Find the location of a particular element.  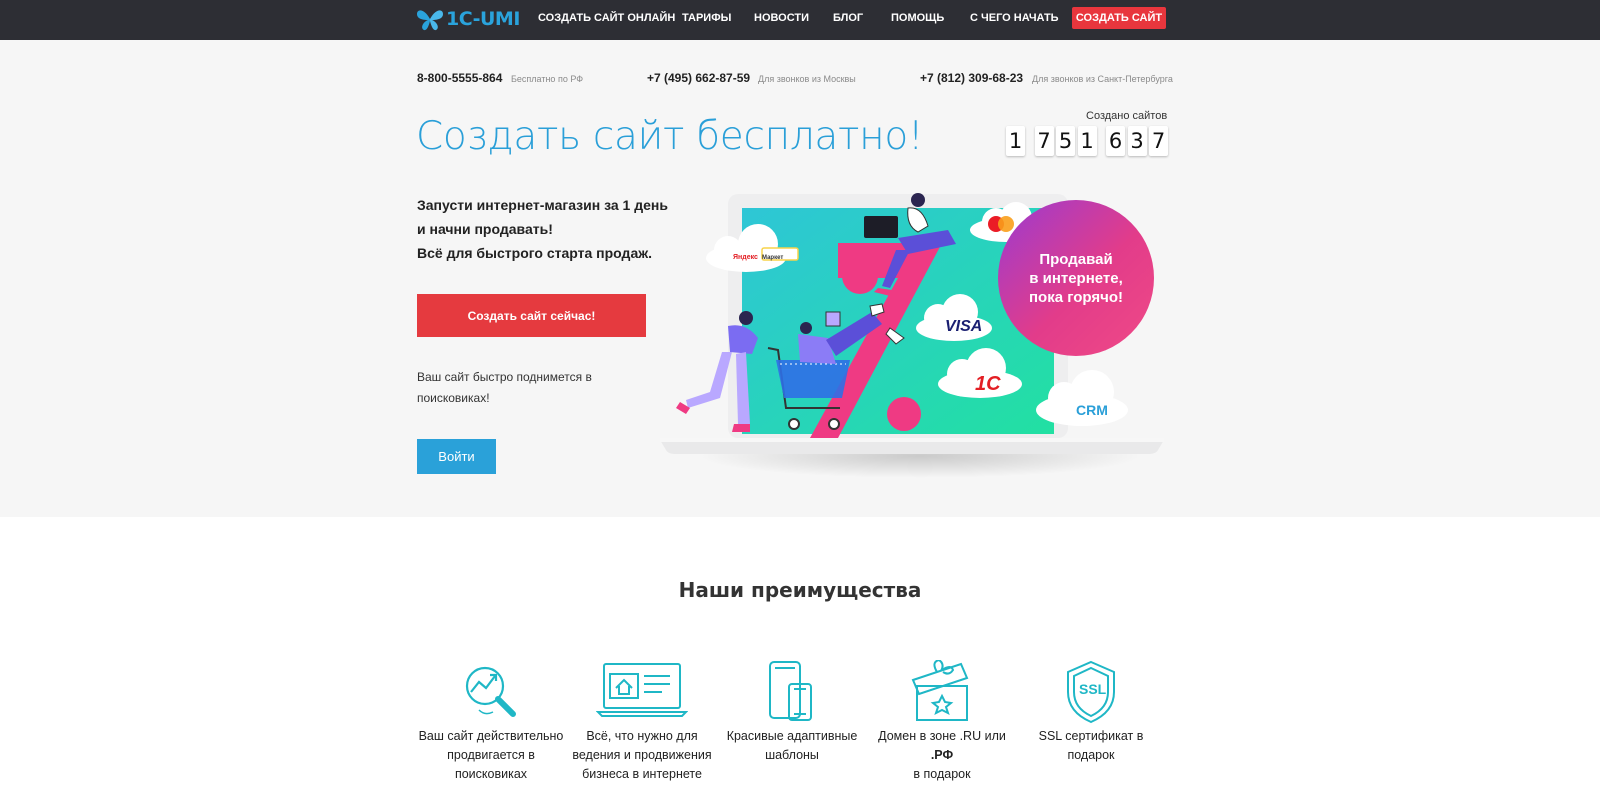

sites-created-counter: 1 7 5 1 6 3 7 is located at coordinates (1088, 141).